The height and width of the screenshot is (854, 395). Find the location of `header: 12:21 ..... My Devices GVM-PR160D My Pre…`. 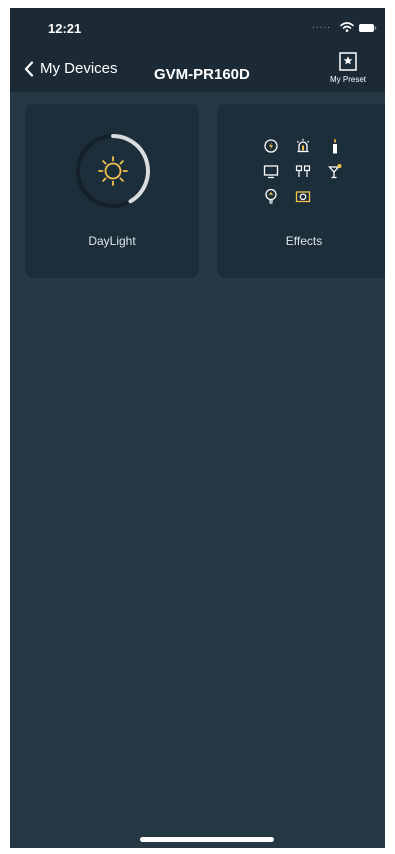

header: 12:21 ..... My Devices GVM-PR160D My Pre… is located at coordinates (197, 50).